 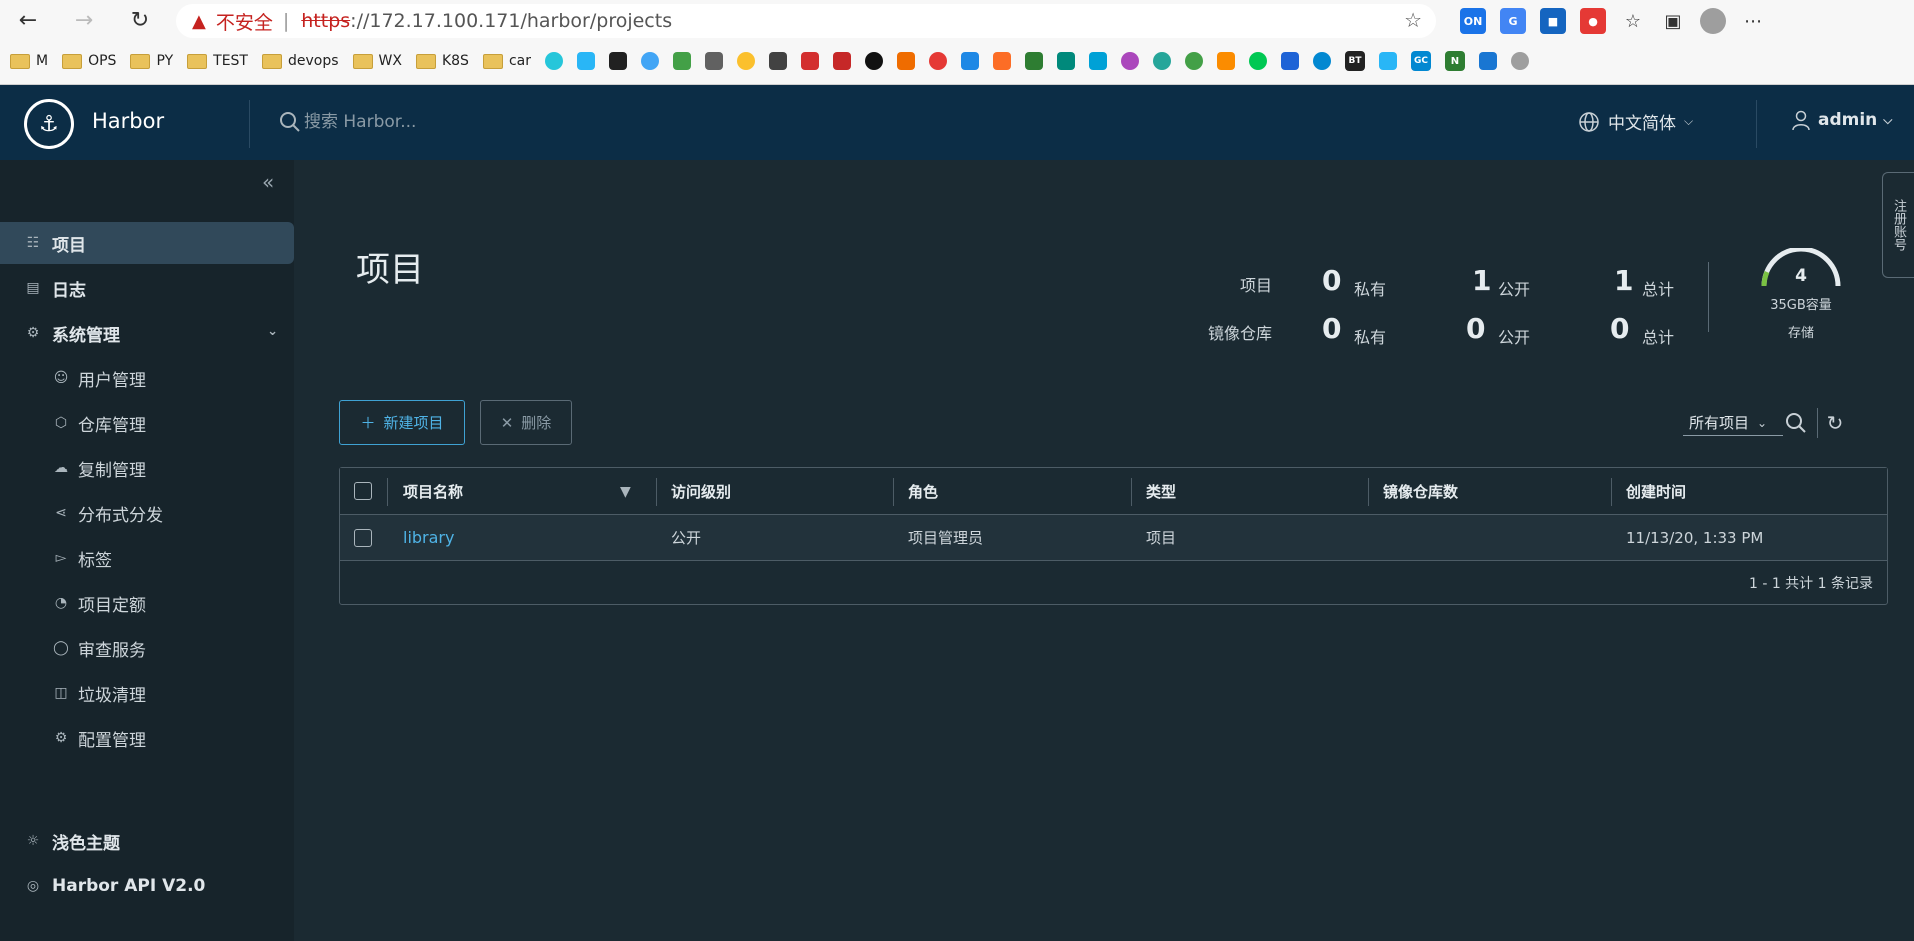 What do you see at coordinates (1733, 423) in the screenshot?
I see `project-filter-select: 所有项目 ⌄` at bounding box center [1733, 423].